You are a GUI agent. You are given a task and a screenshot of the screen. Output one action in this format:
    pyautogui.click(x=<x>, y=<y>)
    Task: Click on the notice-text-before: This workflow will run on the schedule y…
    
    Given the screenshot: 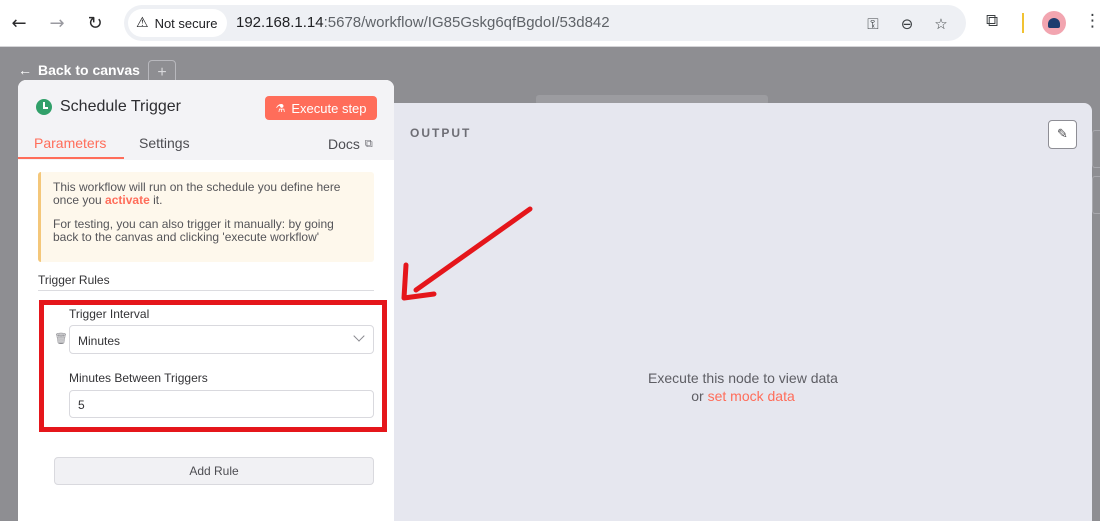 What is the action you would take?
    pyautogui.click(x=197, y=193)
    